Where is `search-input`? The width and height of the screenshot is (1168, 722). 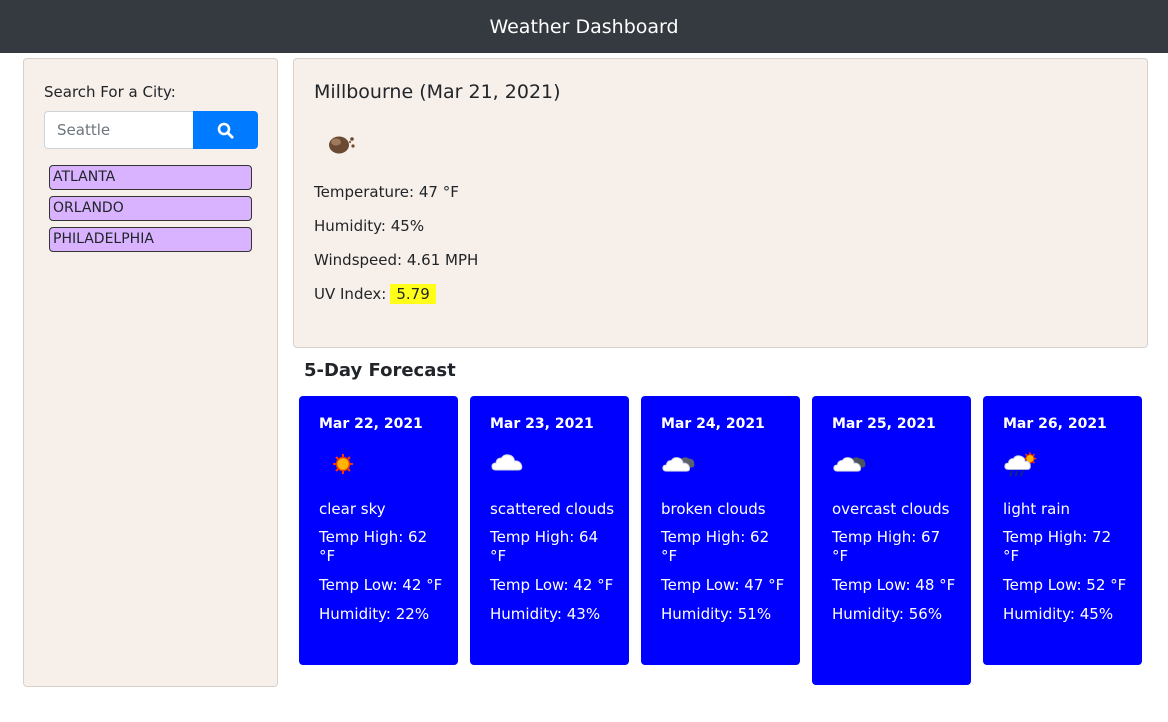 search-input is located at coordinates (118, 130).